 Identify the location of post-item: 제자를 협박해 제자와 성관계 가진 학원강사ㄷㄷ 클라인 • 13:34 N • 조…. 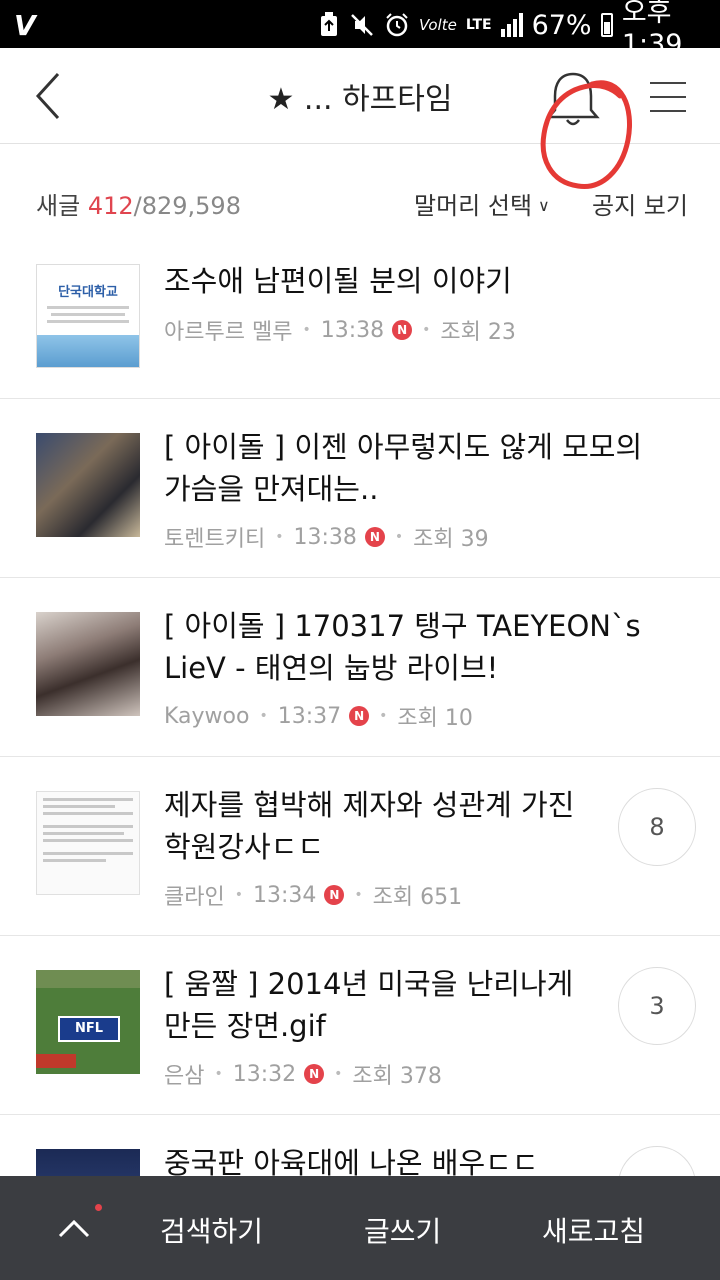
(360, 846).